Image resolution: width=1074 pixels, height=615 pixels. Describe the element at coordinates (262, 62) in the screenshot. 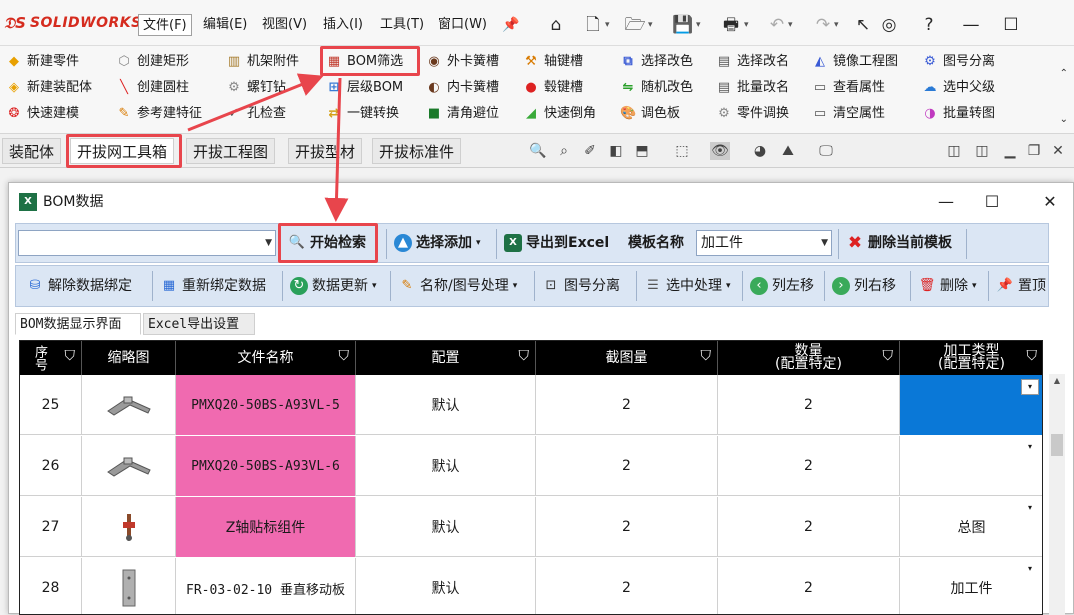

I see `frame-attach-button: ▥ 机架附件` at that location.